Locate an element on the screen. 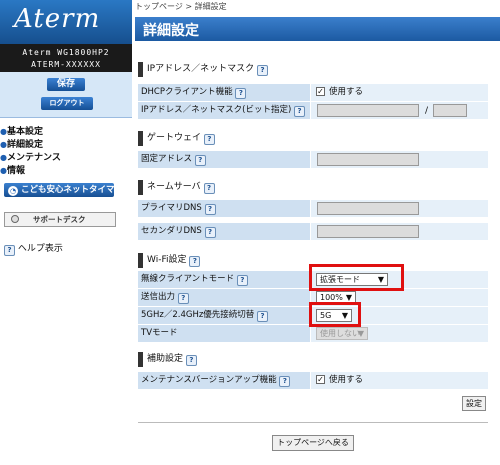  section-header-gateway: ゲートウェイ ? is located at coordinates (313, 138).